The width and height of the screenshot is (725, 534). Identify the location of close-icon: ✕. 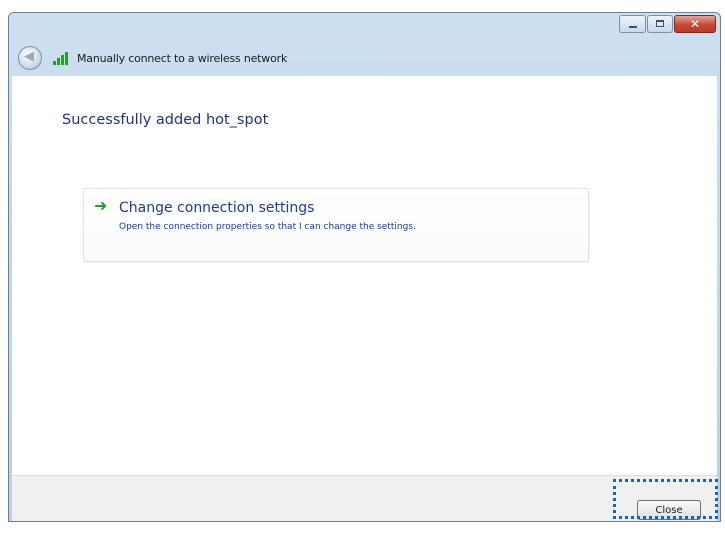
(695, 24).